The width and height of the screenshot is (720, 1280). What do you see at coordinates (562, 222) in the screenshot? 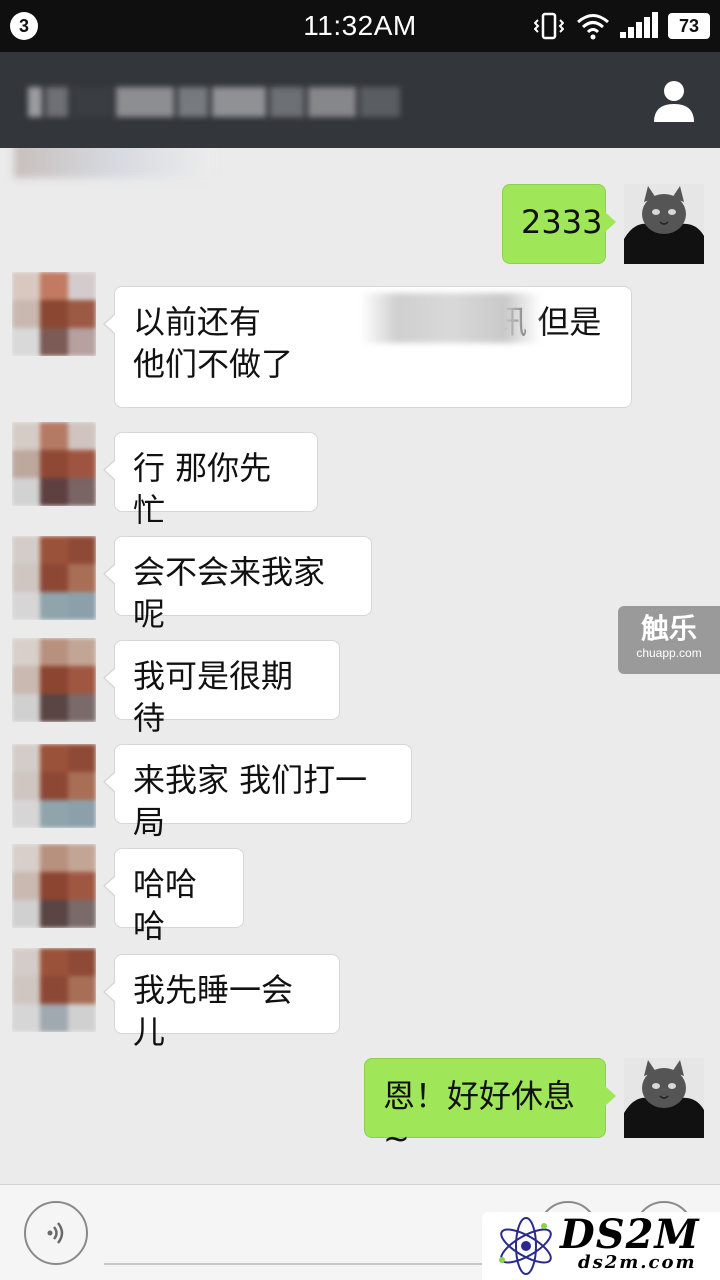
I see `message-text: 2333` at bounding box center [562, 222].